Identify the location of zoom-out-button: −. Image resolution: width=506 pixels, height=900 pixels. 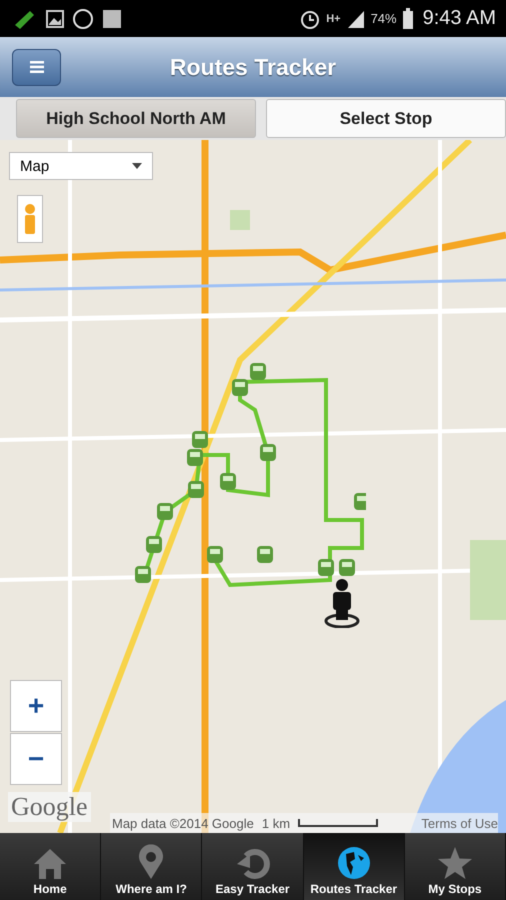
(36, 759).